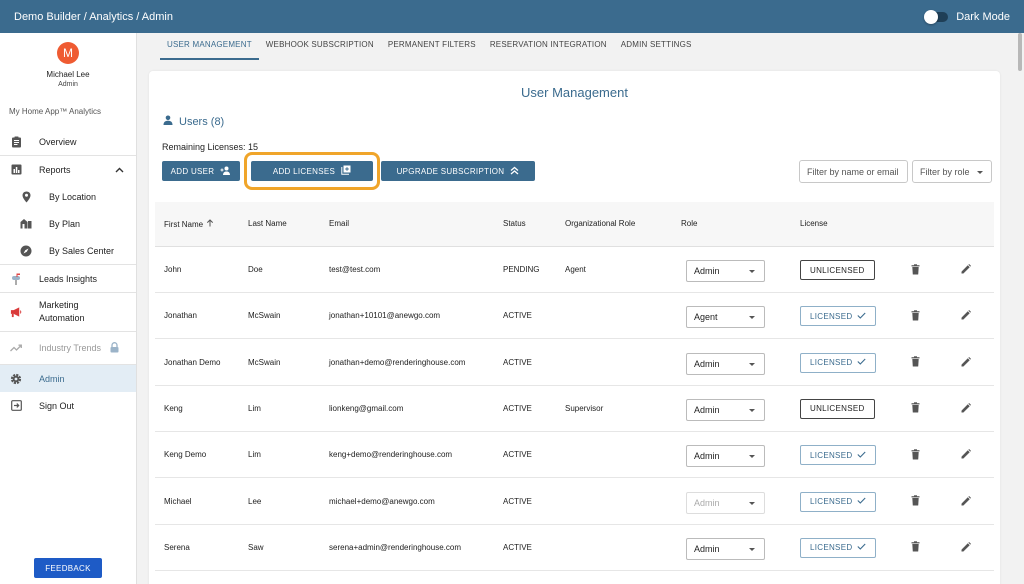  I want to click on column-role: Role, so click(689, 223).